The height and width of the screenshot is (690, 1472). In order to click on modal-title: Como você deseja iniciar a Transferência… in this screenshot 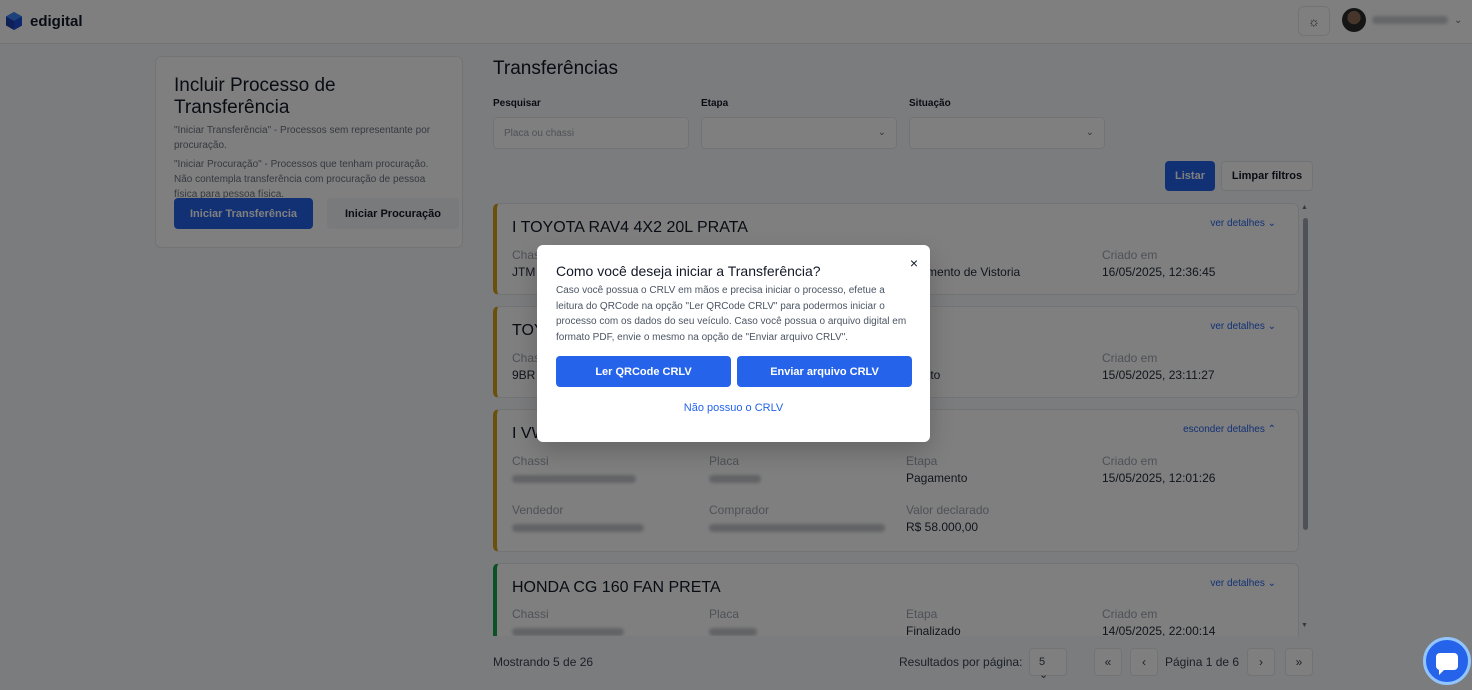, I will do `click(688, 271)`.